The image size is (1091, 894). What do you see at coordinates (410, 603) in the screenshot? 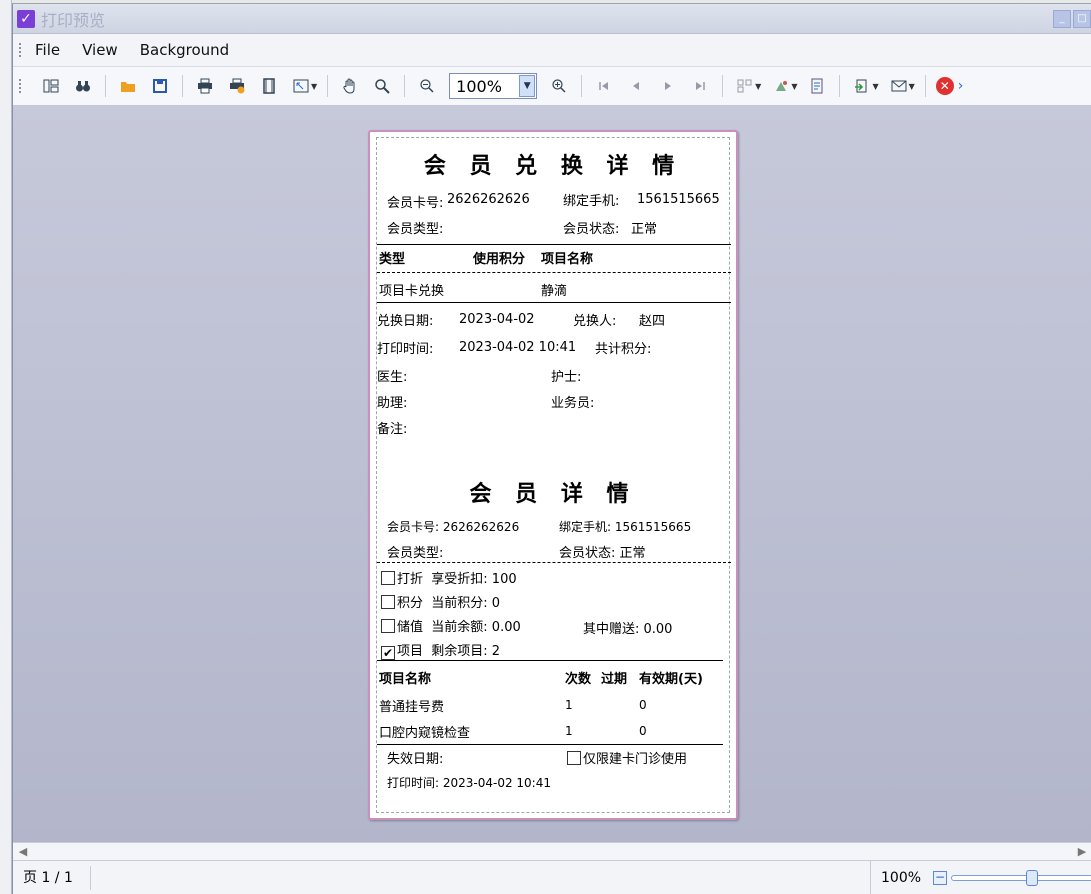
I see `points-label: 积分` at bounding box center [410, 603].